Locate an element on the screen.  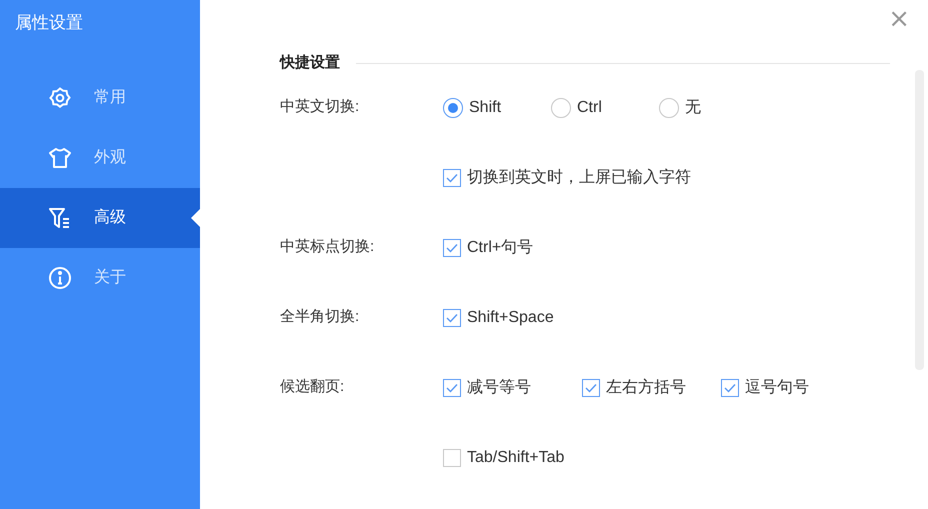
field-label: 中英标点切换: is located at coordinates (327, 247).